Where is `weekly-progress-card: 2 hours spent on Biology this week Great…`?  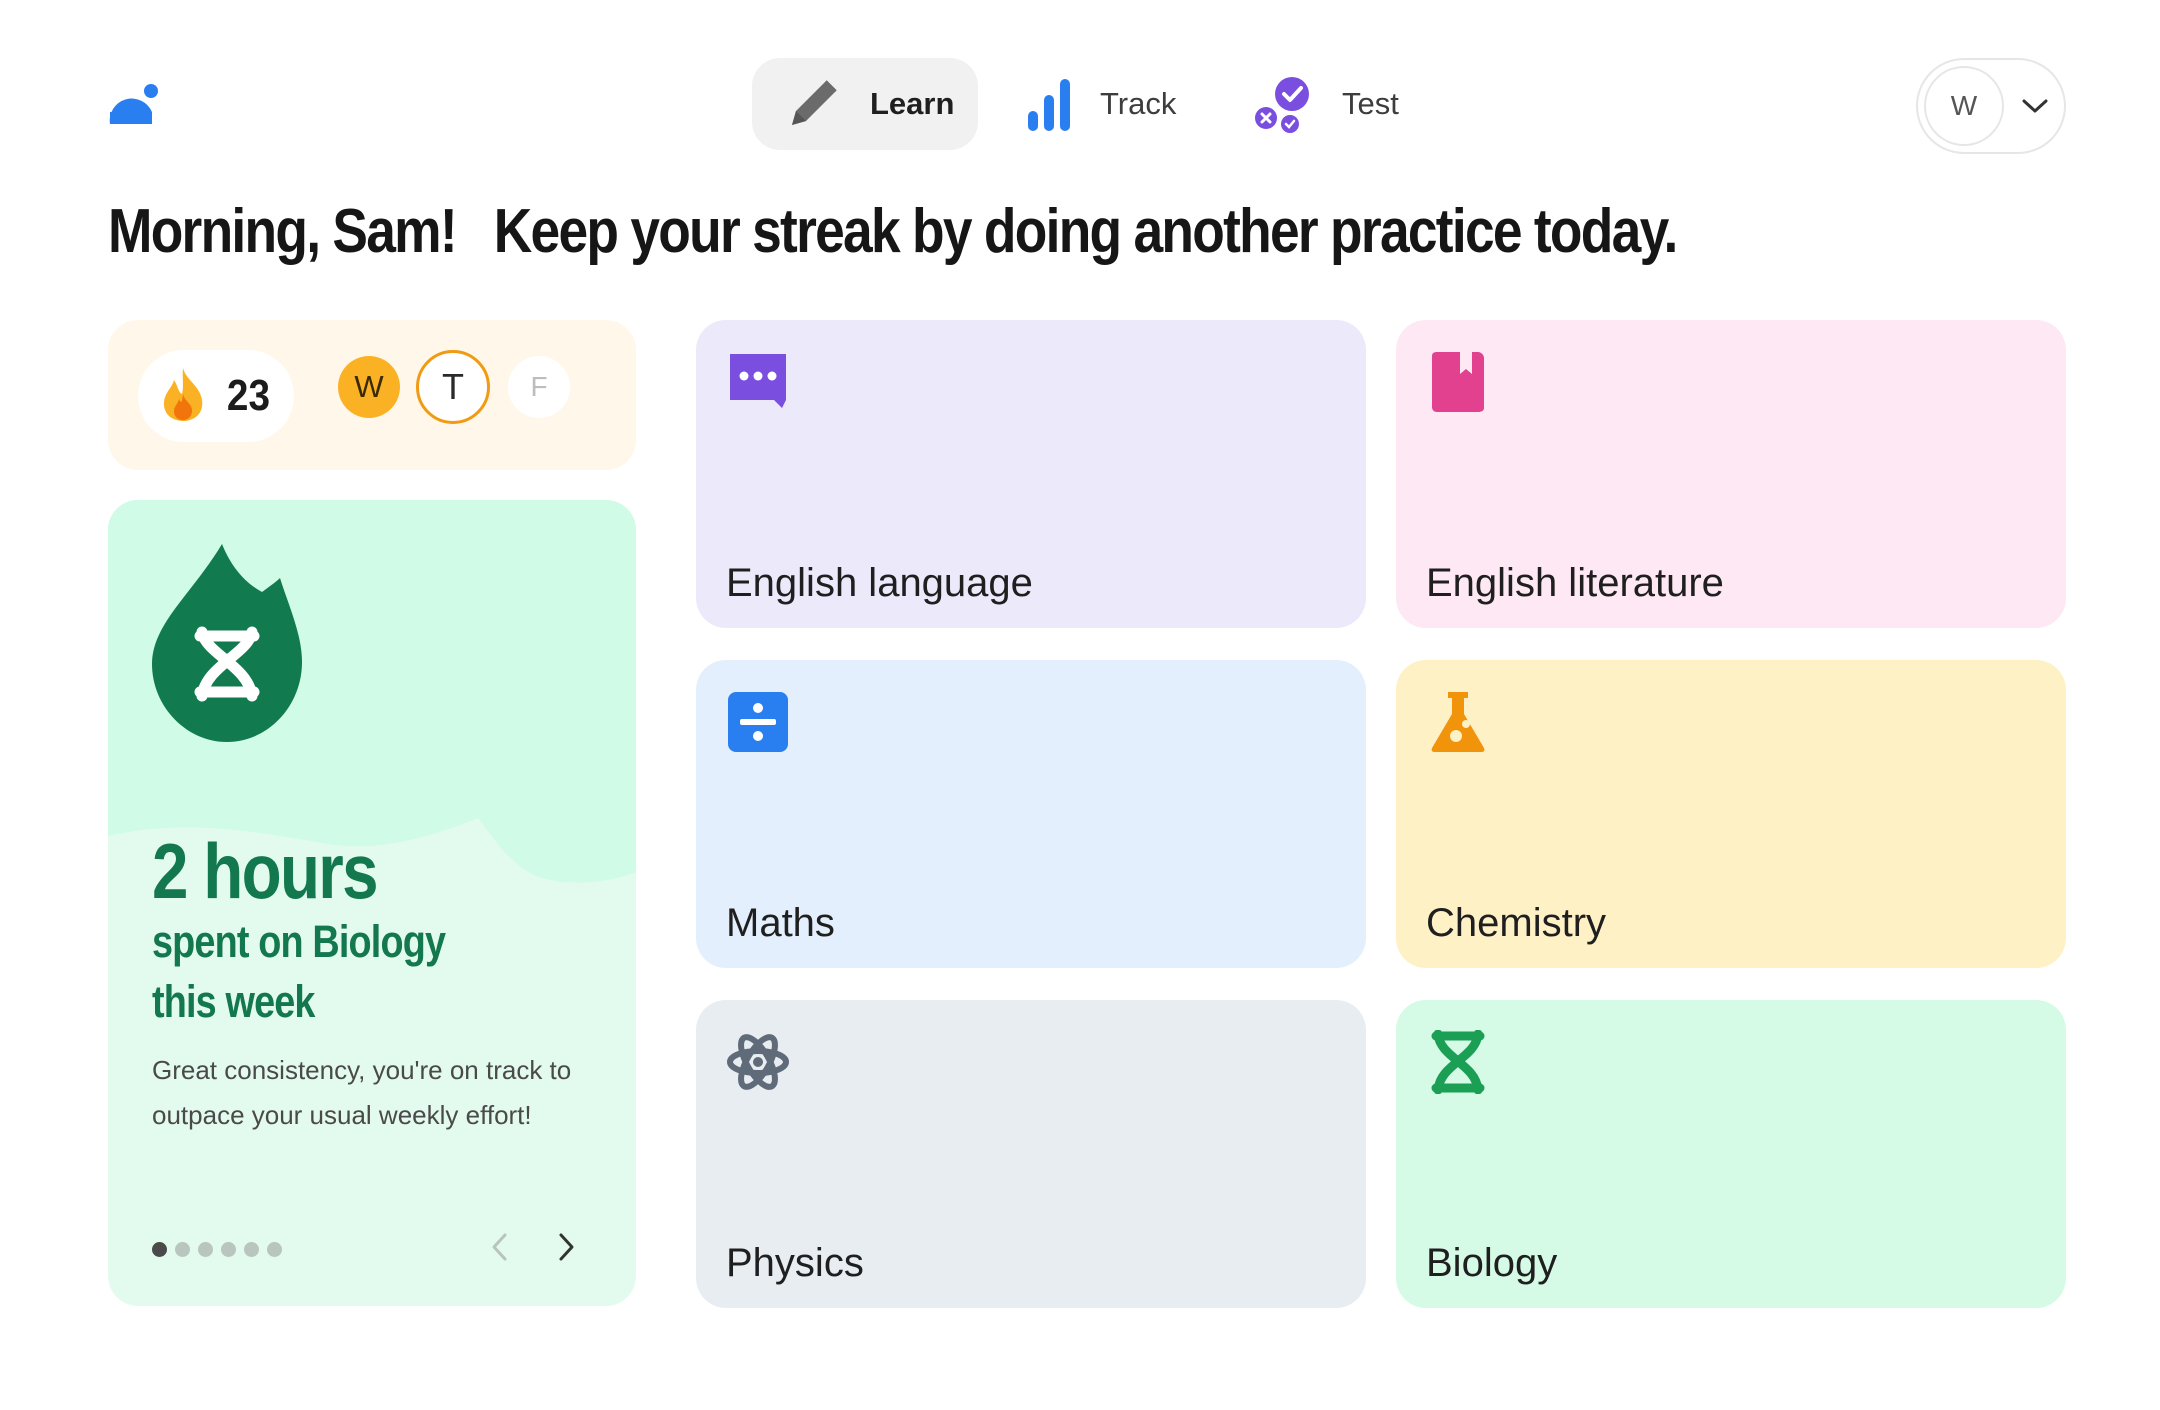 weekly-progress-card: 2 hours spent on Biology this week Great… is located at coordinates (372, 903).